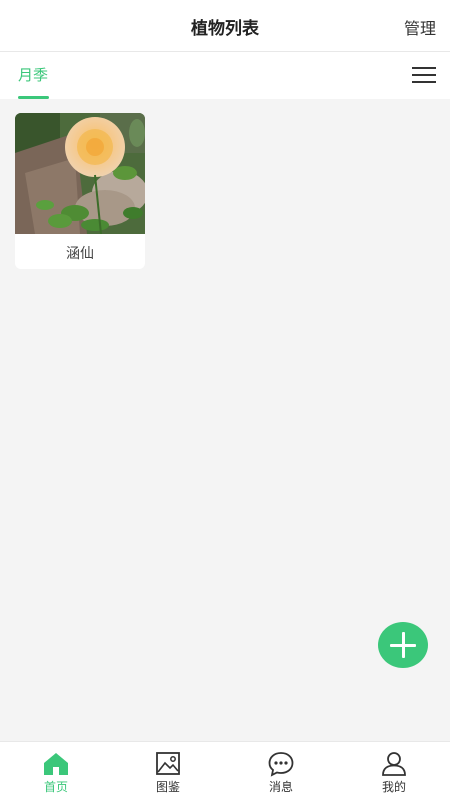  I want to click on nav-profile: 我的, so click(394, 771).